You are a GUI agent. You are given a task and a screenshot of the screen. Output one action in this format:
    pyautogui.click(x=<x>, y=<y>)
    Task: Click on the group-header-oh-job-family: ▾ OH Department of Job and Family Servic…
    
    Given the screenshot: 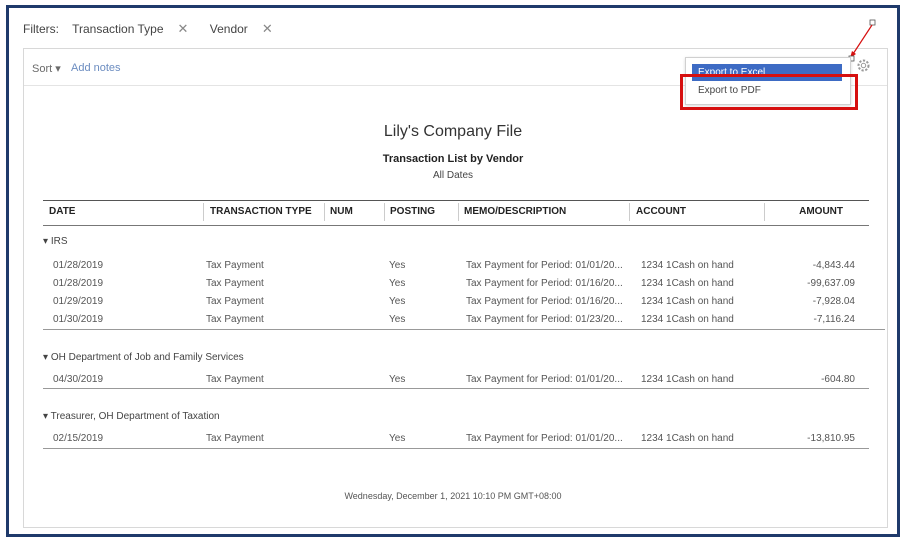 What is the action you would take?
    pyautogui.click(x=143, y=357)
    